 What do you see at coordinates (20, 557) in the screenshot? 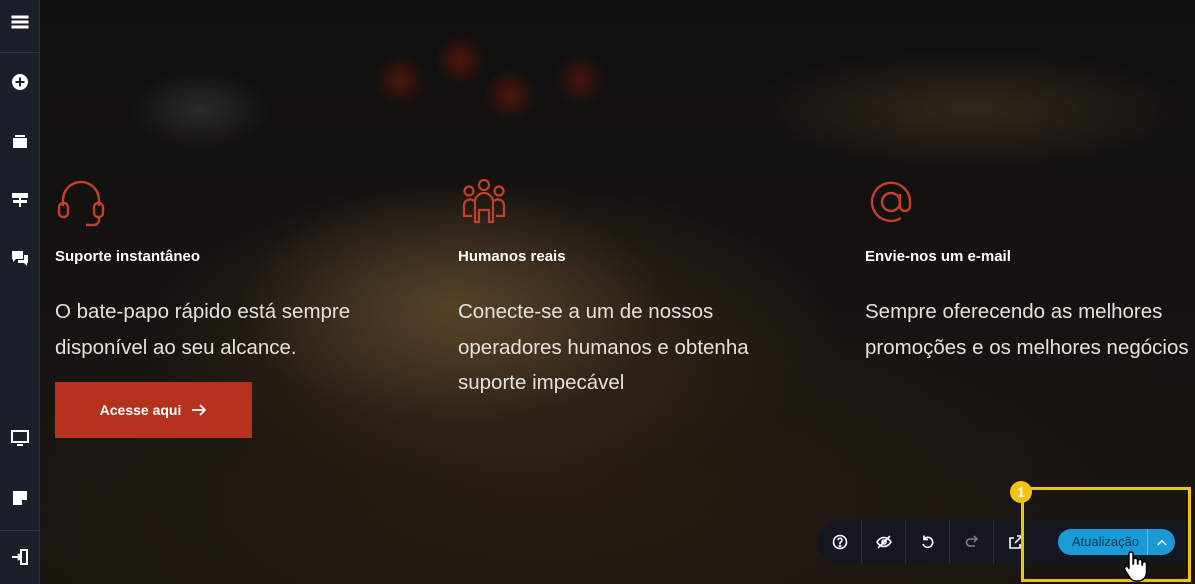
I see `exit-icon` at bounding box center [20, 557].